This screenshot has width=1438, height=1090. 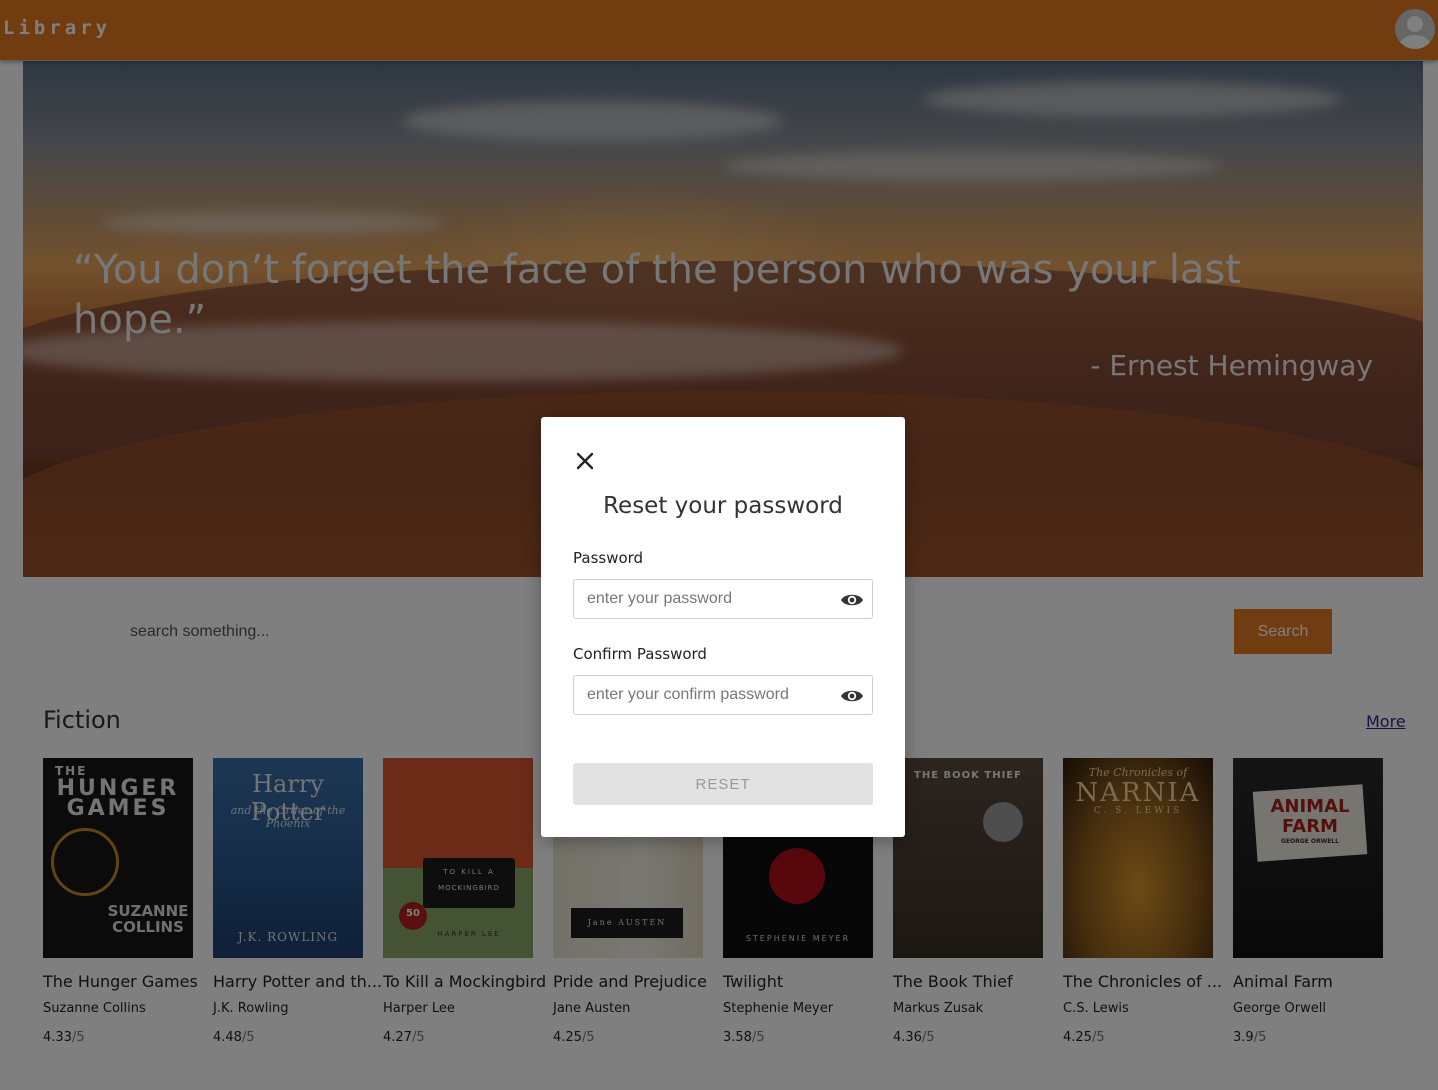 What do you see at coordinates (585, 461) in the screenshot?
I see `close-icon` at bounding box center [585, 461].